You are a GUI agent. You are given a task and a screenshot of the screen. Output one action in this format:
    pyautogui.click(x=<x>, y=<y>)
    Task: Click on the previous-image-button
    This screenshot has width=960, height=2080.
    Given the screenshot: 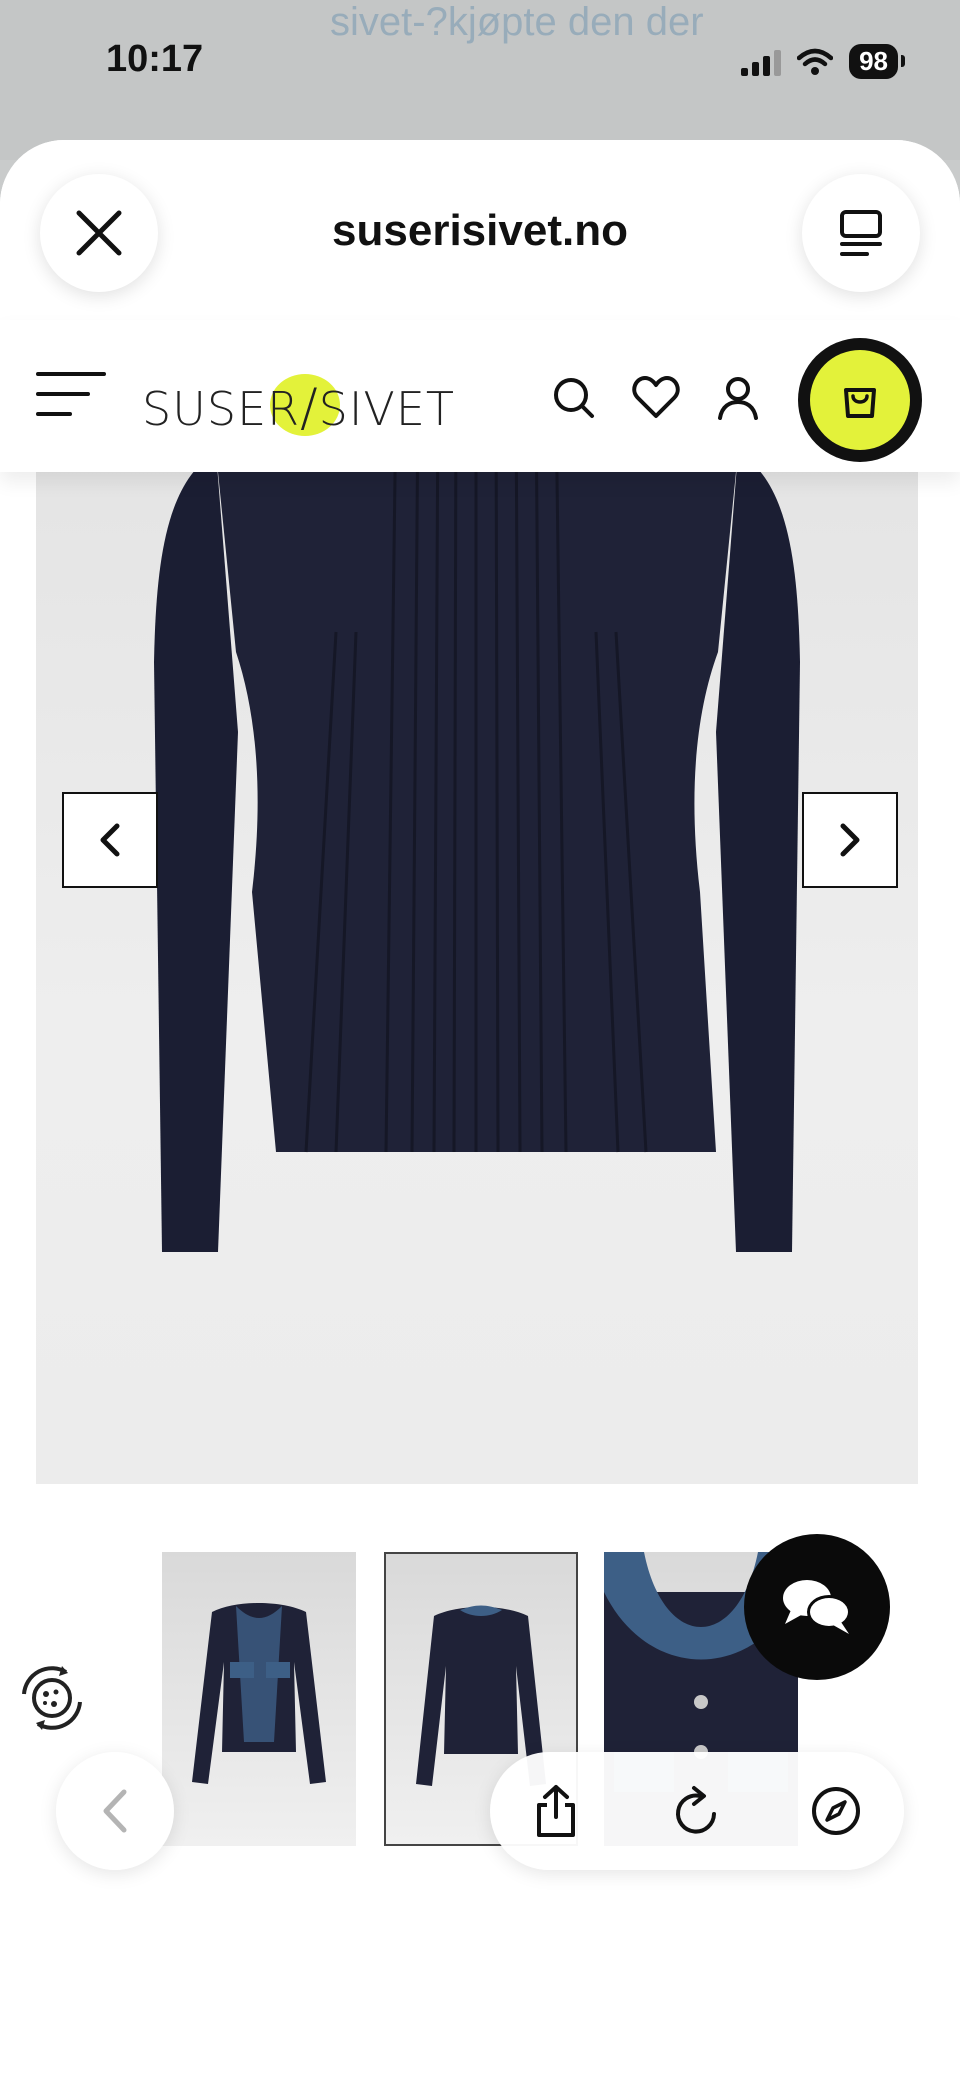 What is the action you would take?
    pyautogui.click(x=110, y=840)
    